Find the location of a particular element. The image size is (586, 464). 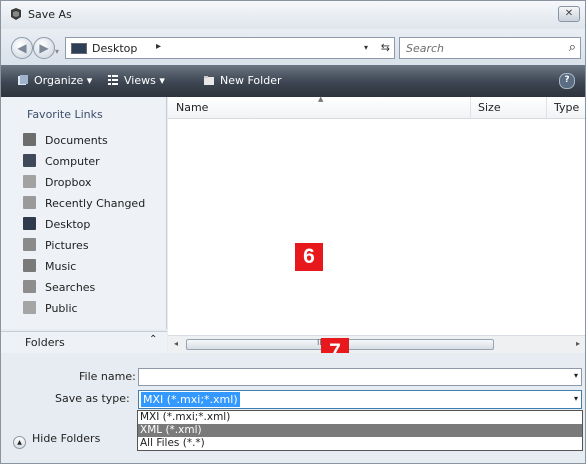

callout-marker-6: 6 is located at coordinates (309, 257).